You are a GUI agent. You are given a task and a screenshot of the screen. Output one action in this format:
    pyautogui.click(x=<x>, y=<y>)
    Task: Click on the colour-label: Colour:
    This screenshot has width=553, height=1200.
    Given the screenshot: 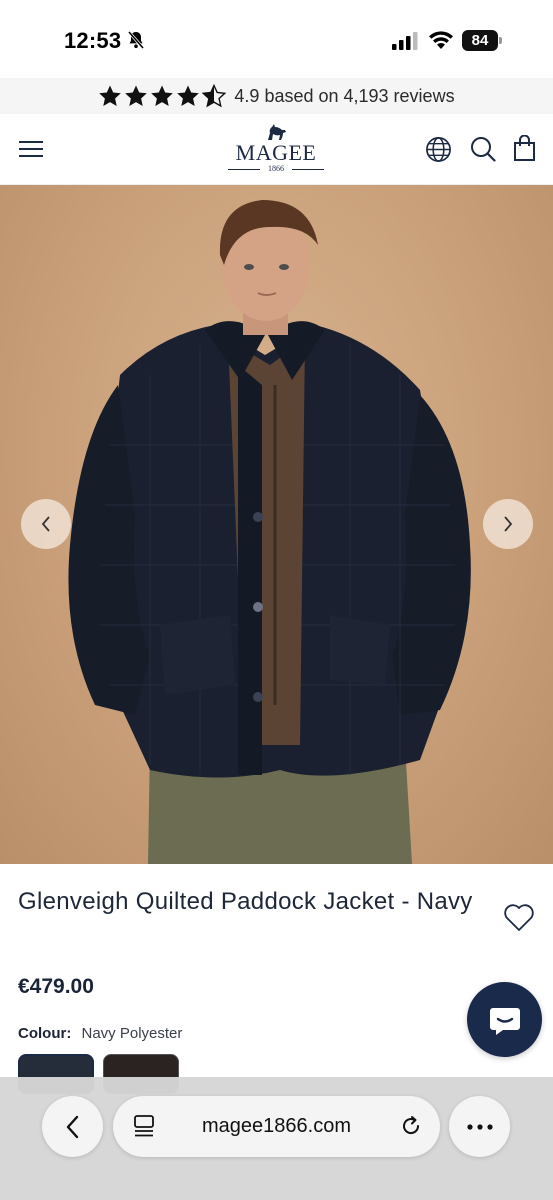 What is the action you would take?
    pyautogui.click(x=45, y=1033)
    